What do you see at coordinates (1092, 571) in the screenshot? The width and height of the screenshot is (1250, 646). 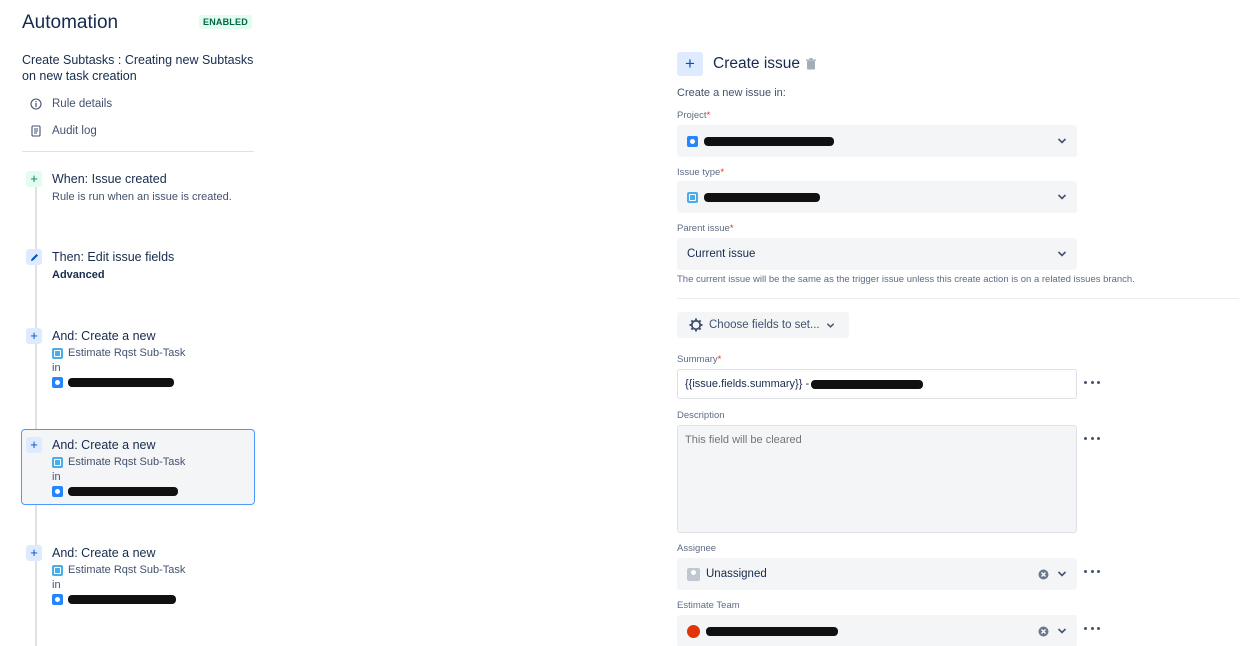 I see `assignee-more-button` at bounding box center [1092, 571].